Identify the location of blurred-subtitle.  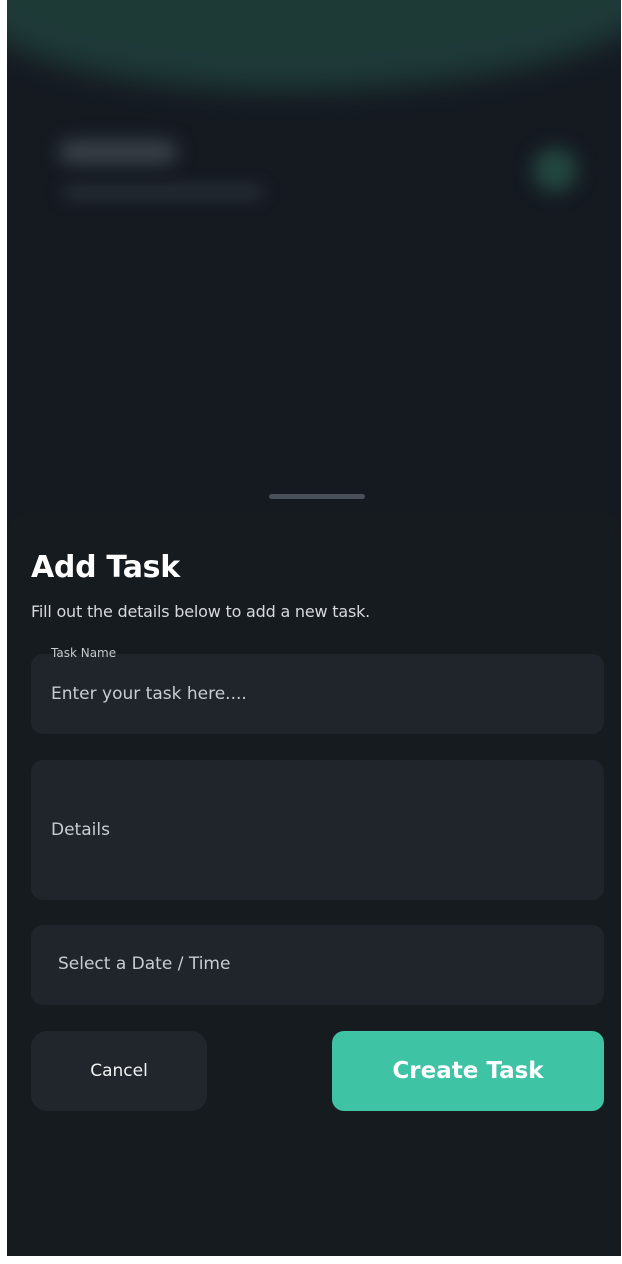
(163, 192).